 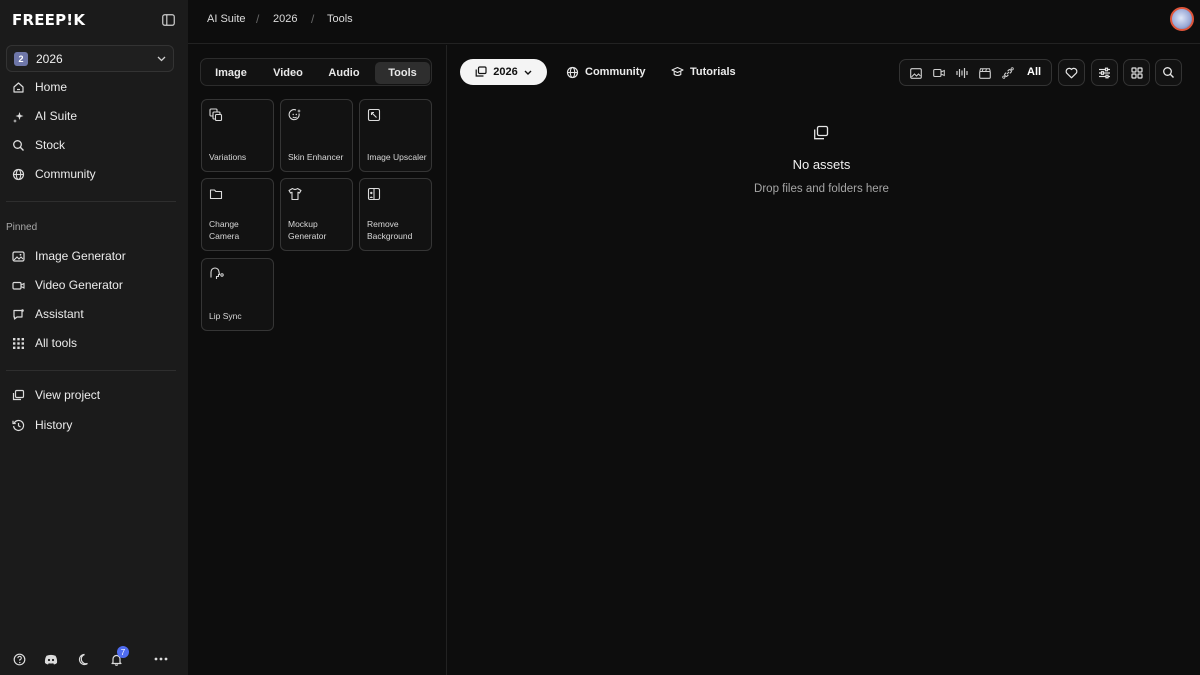 What do you see at coordinates (54, 425) in the screenshot?
I see `nav-history-label: History` at bounding box center [54, 425].